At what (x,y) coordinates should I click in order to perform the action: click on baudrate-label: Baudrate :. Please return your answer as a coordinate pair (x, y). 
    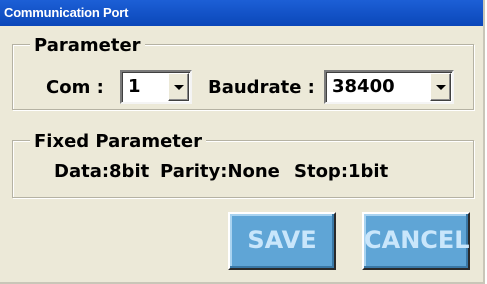
    Looking at the image, I should click on (261, 87).